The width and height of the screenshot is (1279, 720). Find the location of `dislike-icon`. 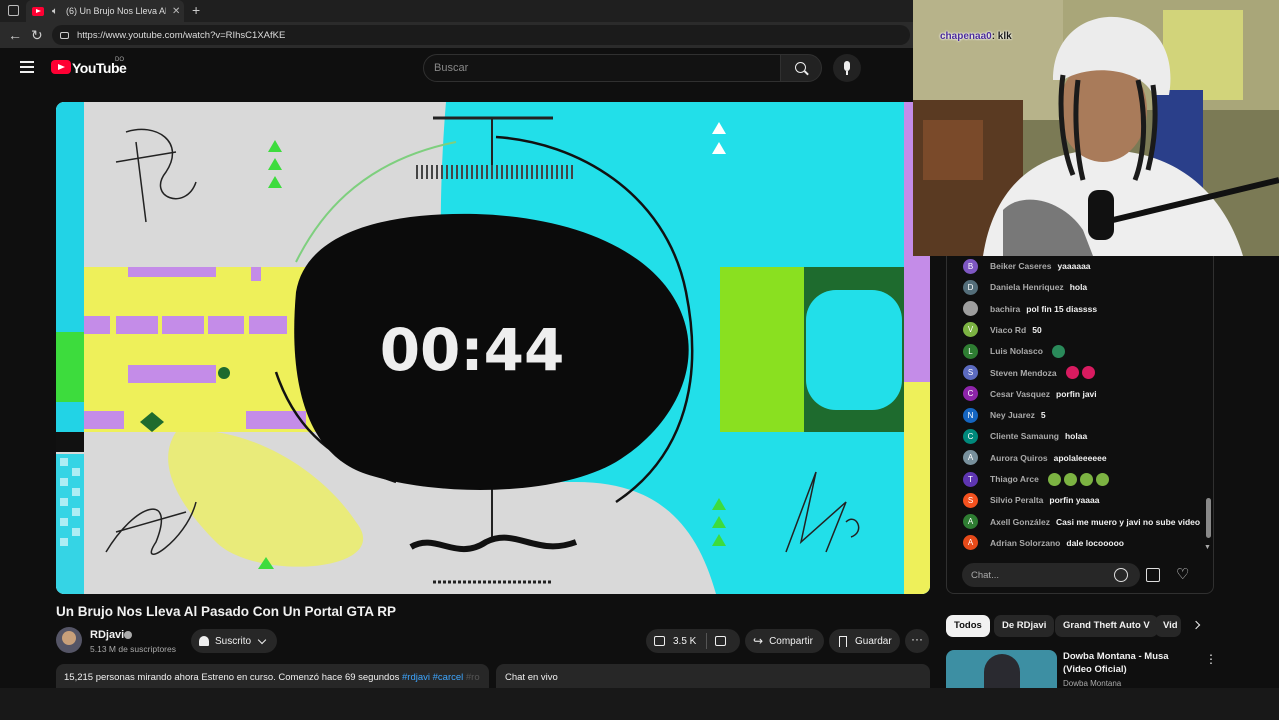

dislike-icon is located at coordinates (721, 641).